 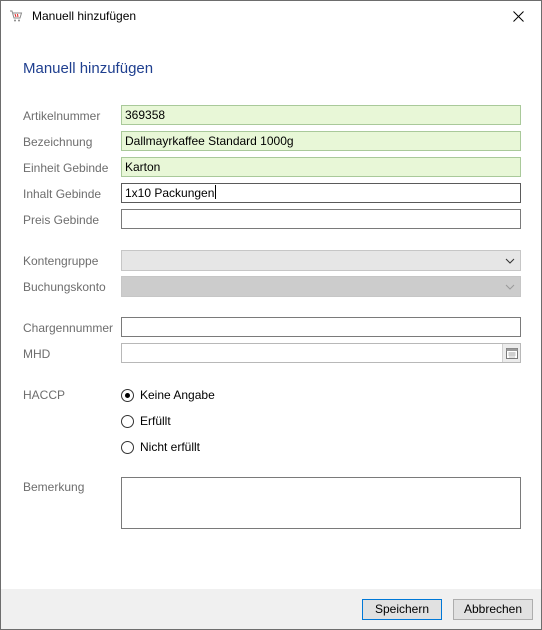 I want to click on window-title: Manuell hinzufügen, so click(x=84, y=16).